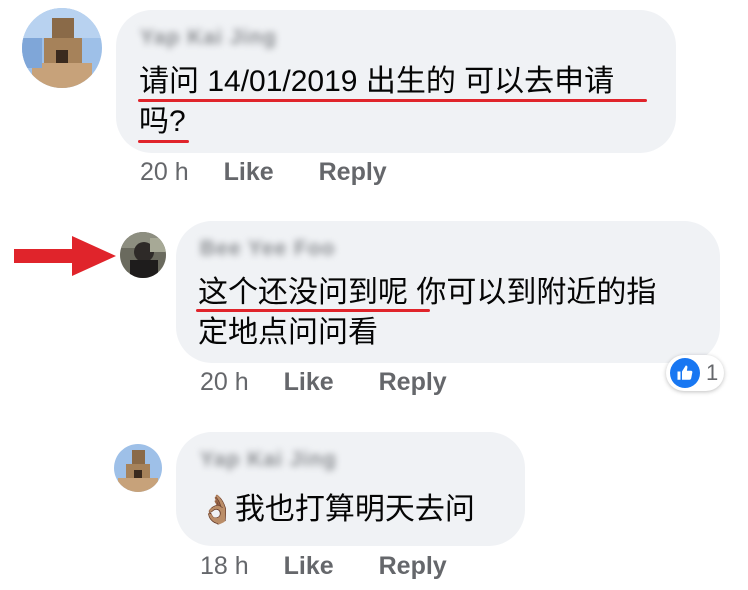  What do you see at coordinates (377, 81) in the screenshot?
I see `comment-text-line-1: 请问 14/01/2019 出生的 可以去申请` at bounding box center [377, 81].